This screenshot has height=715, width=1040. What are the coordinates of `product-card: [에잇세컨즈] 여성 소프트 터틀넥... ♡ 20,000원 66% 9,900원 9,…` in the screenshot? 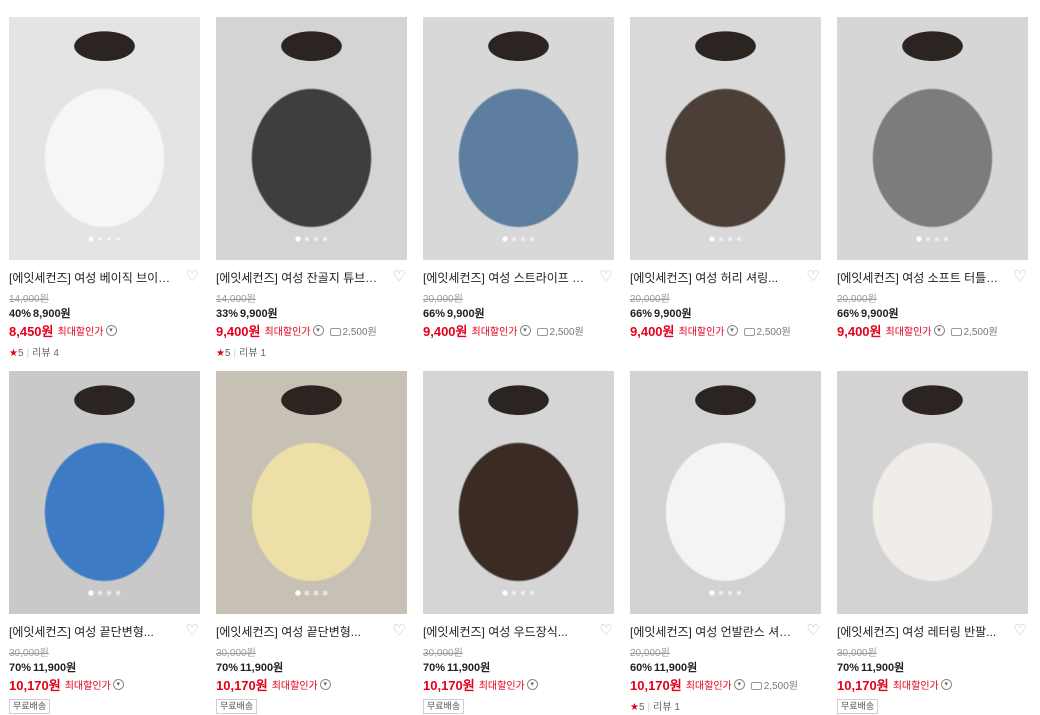 It's located at (932, 178).